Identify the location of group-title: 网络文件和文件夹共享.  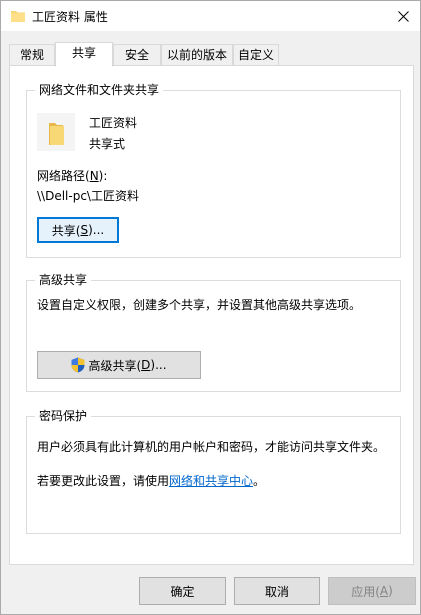
(99, 90).